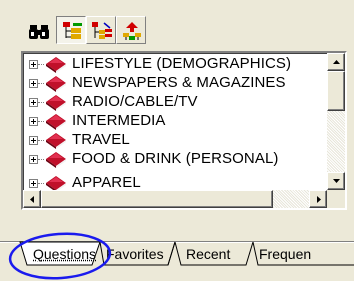  What do you see at coordinates (119, 120) in the screenshot?
I see `tree-item-label: INTERMEDIA` at bounding box center [119, 120].